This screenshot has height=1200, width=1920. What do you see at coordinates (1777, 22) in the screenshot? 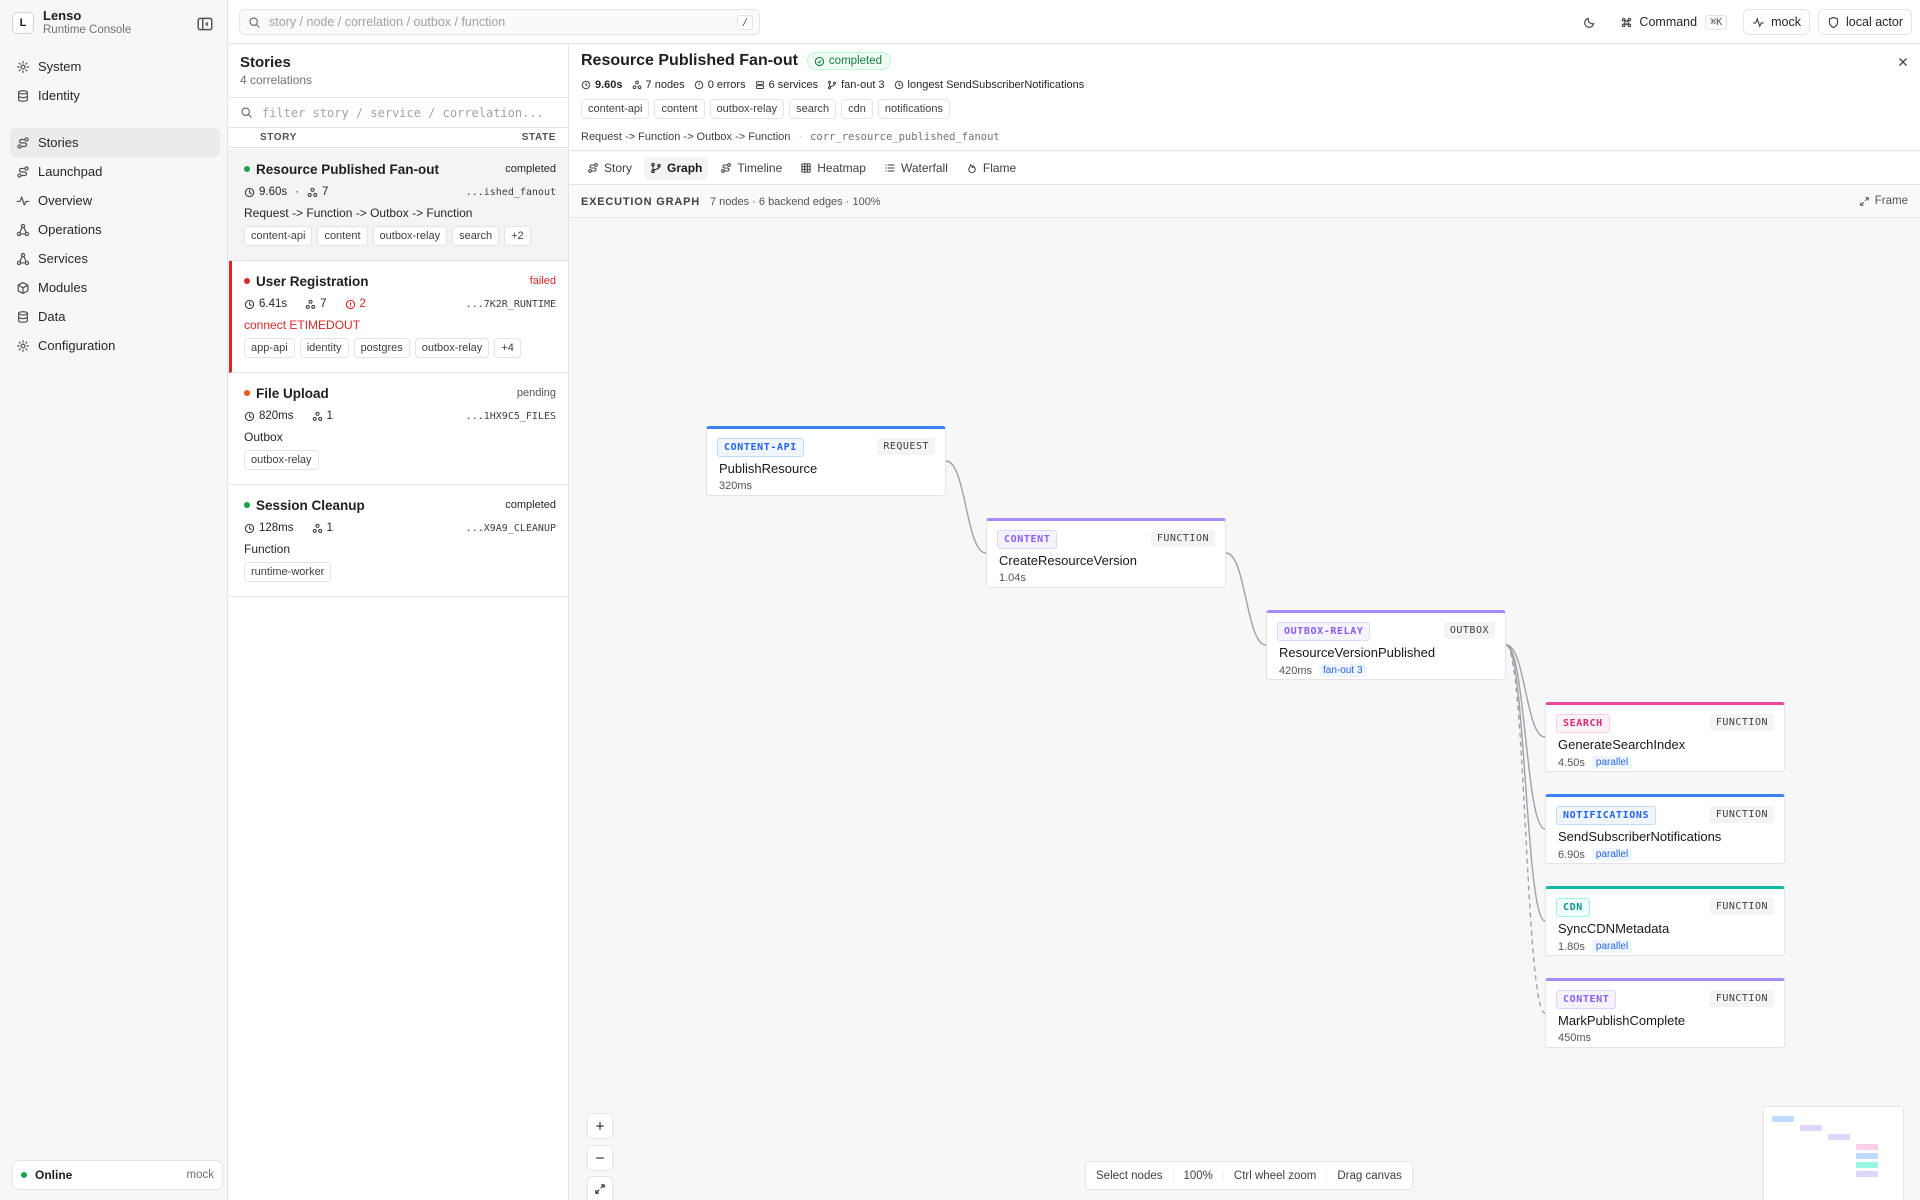
I see `mode-button: mock` at bounding box center [1777, 22].